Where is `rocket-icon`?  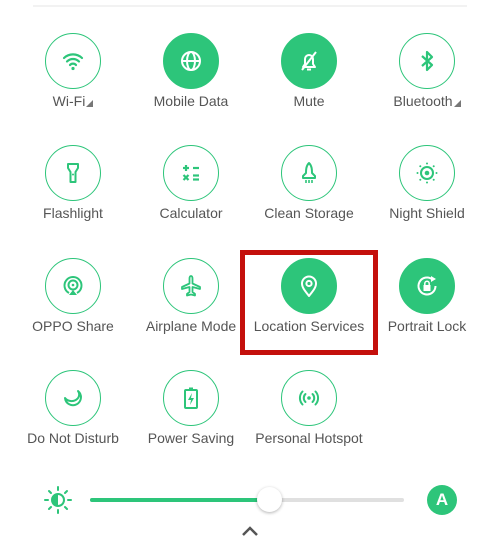 rocket-icon is located at coordinates (309, 172).